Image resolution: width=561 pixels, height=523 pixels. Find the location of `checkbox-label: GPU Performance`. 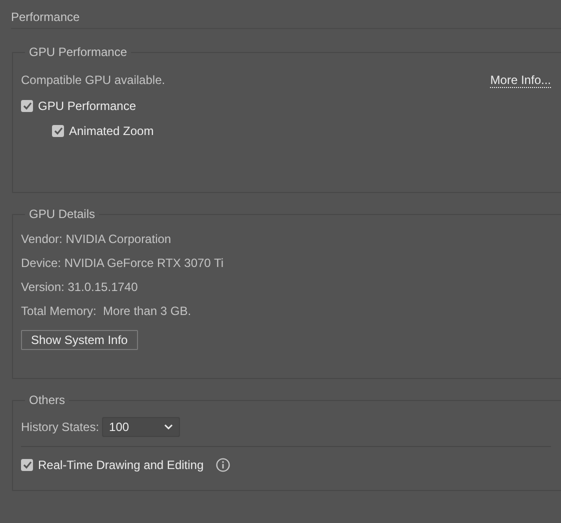

checkbox-label: GPU Performance is located at coordinates (87, 105).